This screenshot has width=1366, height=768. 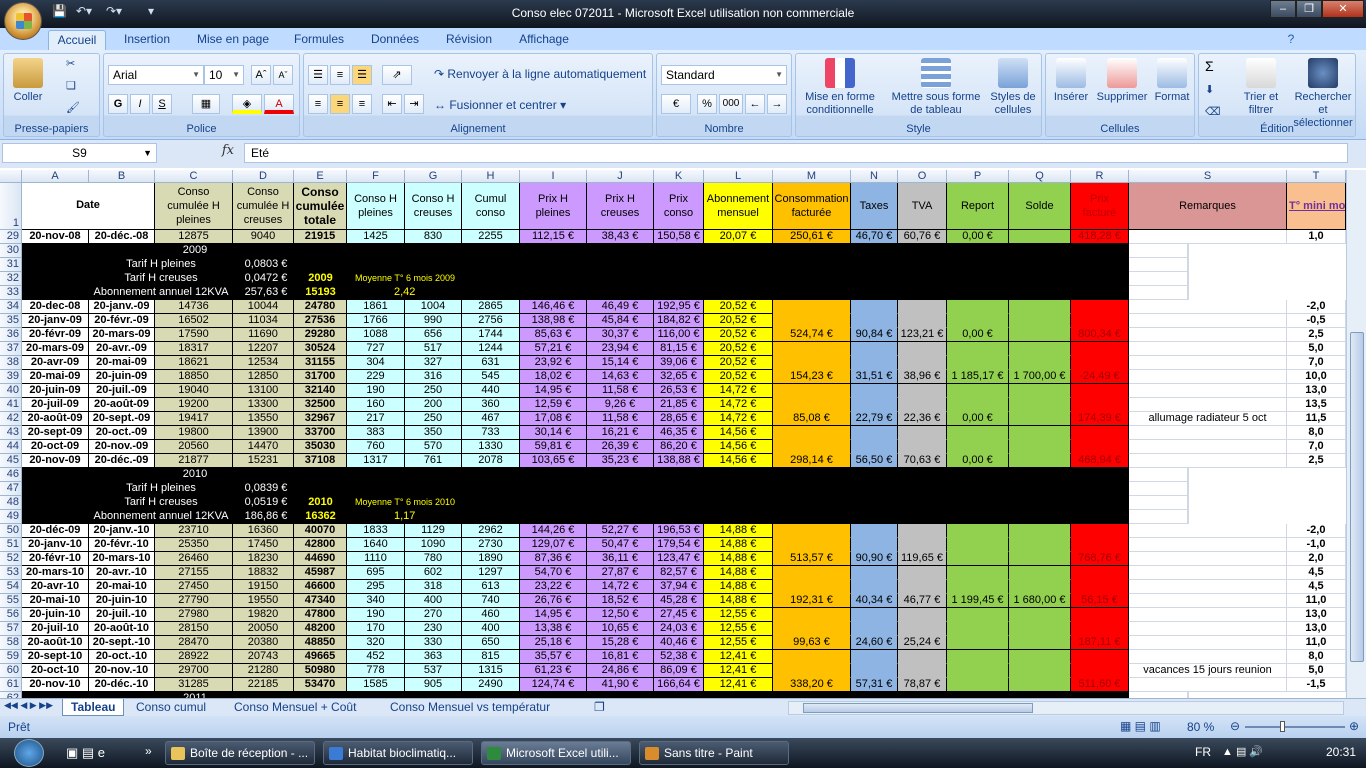 What do you see at coordinates (320, 419) in the screenshot?
I see `cell-e: 32967` at bounding box center [320, 419].